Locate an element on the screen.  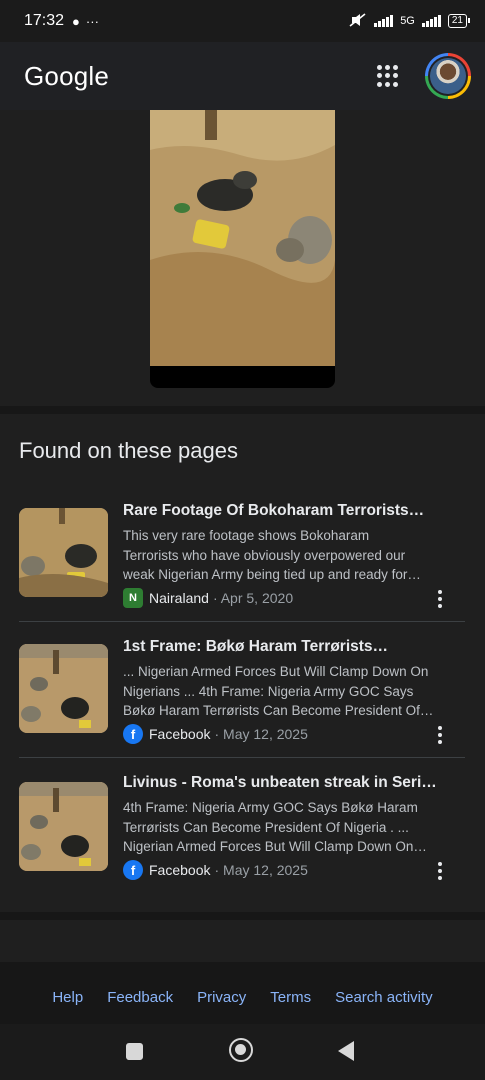
more-notifications-icon: ··· is located at coordinates (92, 21).